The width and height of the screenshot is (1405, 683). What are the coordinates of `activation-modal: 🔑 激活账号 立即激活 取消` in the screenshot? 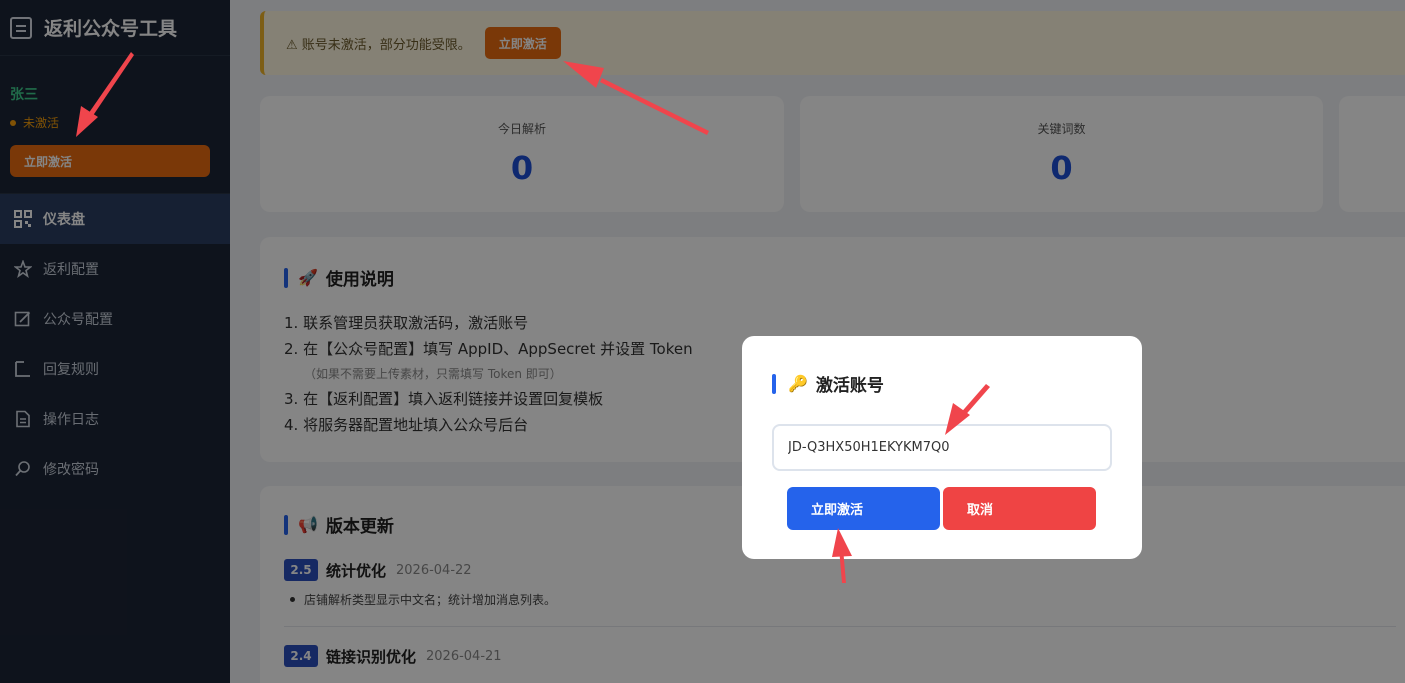 It's located at (942, 447).